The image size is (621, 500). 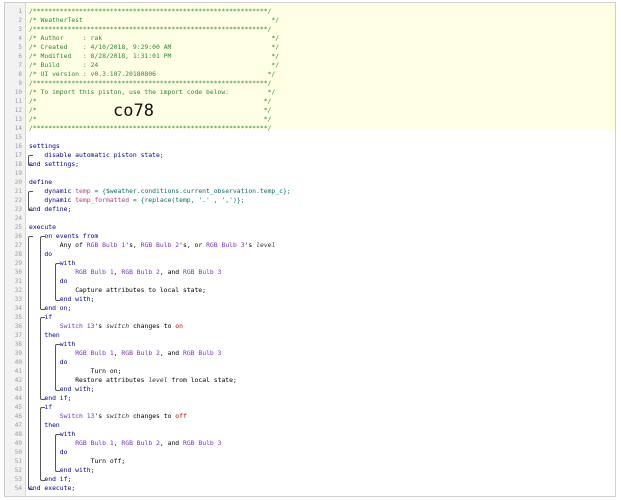 I want to click on line-number: 46, so click(x=18, y=416).